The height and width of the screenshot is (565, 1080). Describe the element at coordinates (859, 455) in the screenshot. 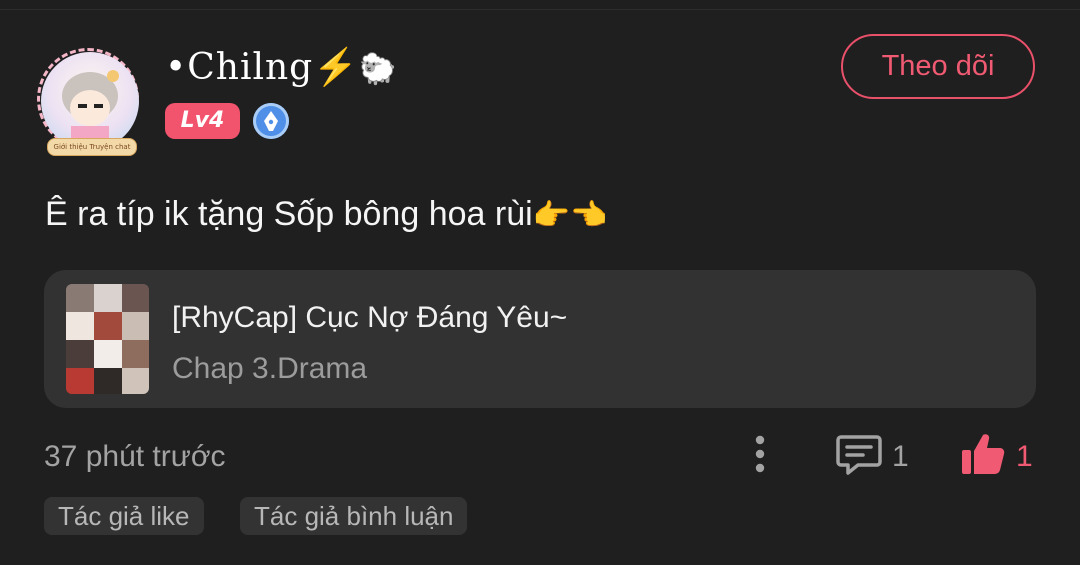

I see `comment-icon` at that location.